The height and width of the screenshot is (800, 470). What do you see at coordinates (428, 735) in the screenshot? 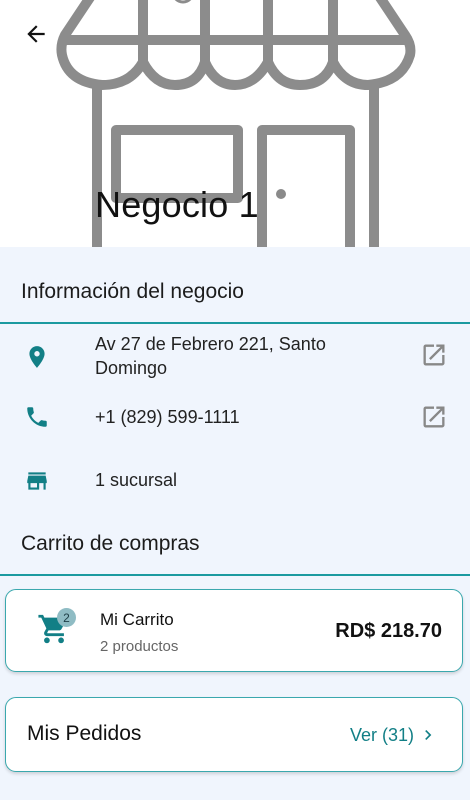
I see `chevron-right-icon` at bounding box center [428, 735].